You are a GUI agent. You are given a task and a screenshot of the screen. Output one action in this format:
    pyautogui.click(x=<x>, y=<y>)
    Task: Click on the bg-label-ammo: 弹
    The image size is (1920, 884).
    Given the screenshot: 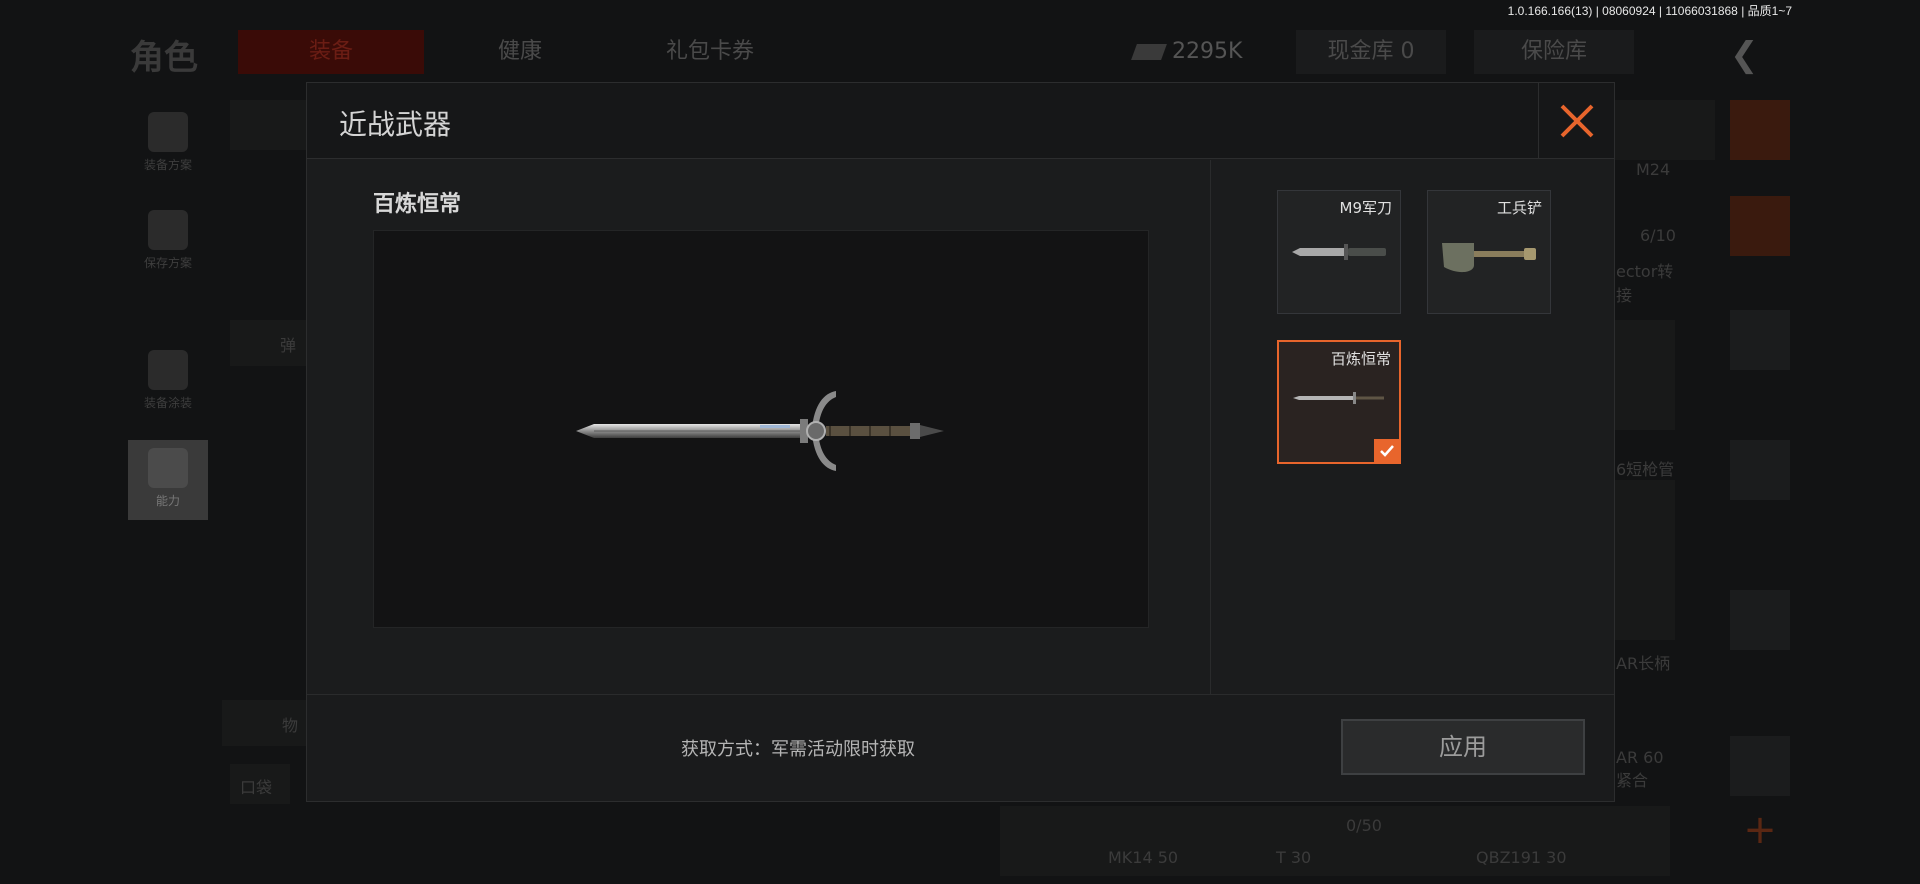 What is the action you would take?
    pyautogui.click(x=288, y=345)
    